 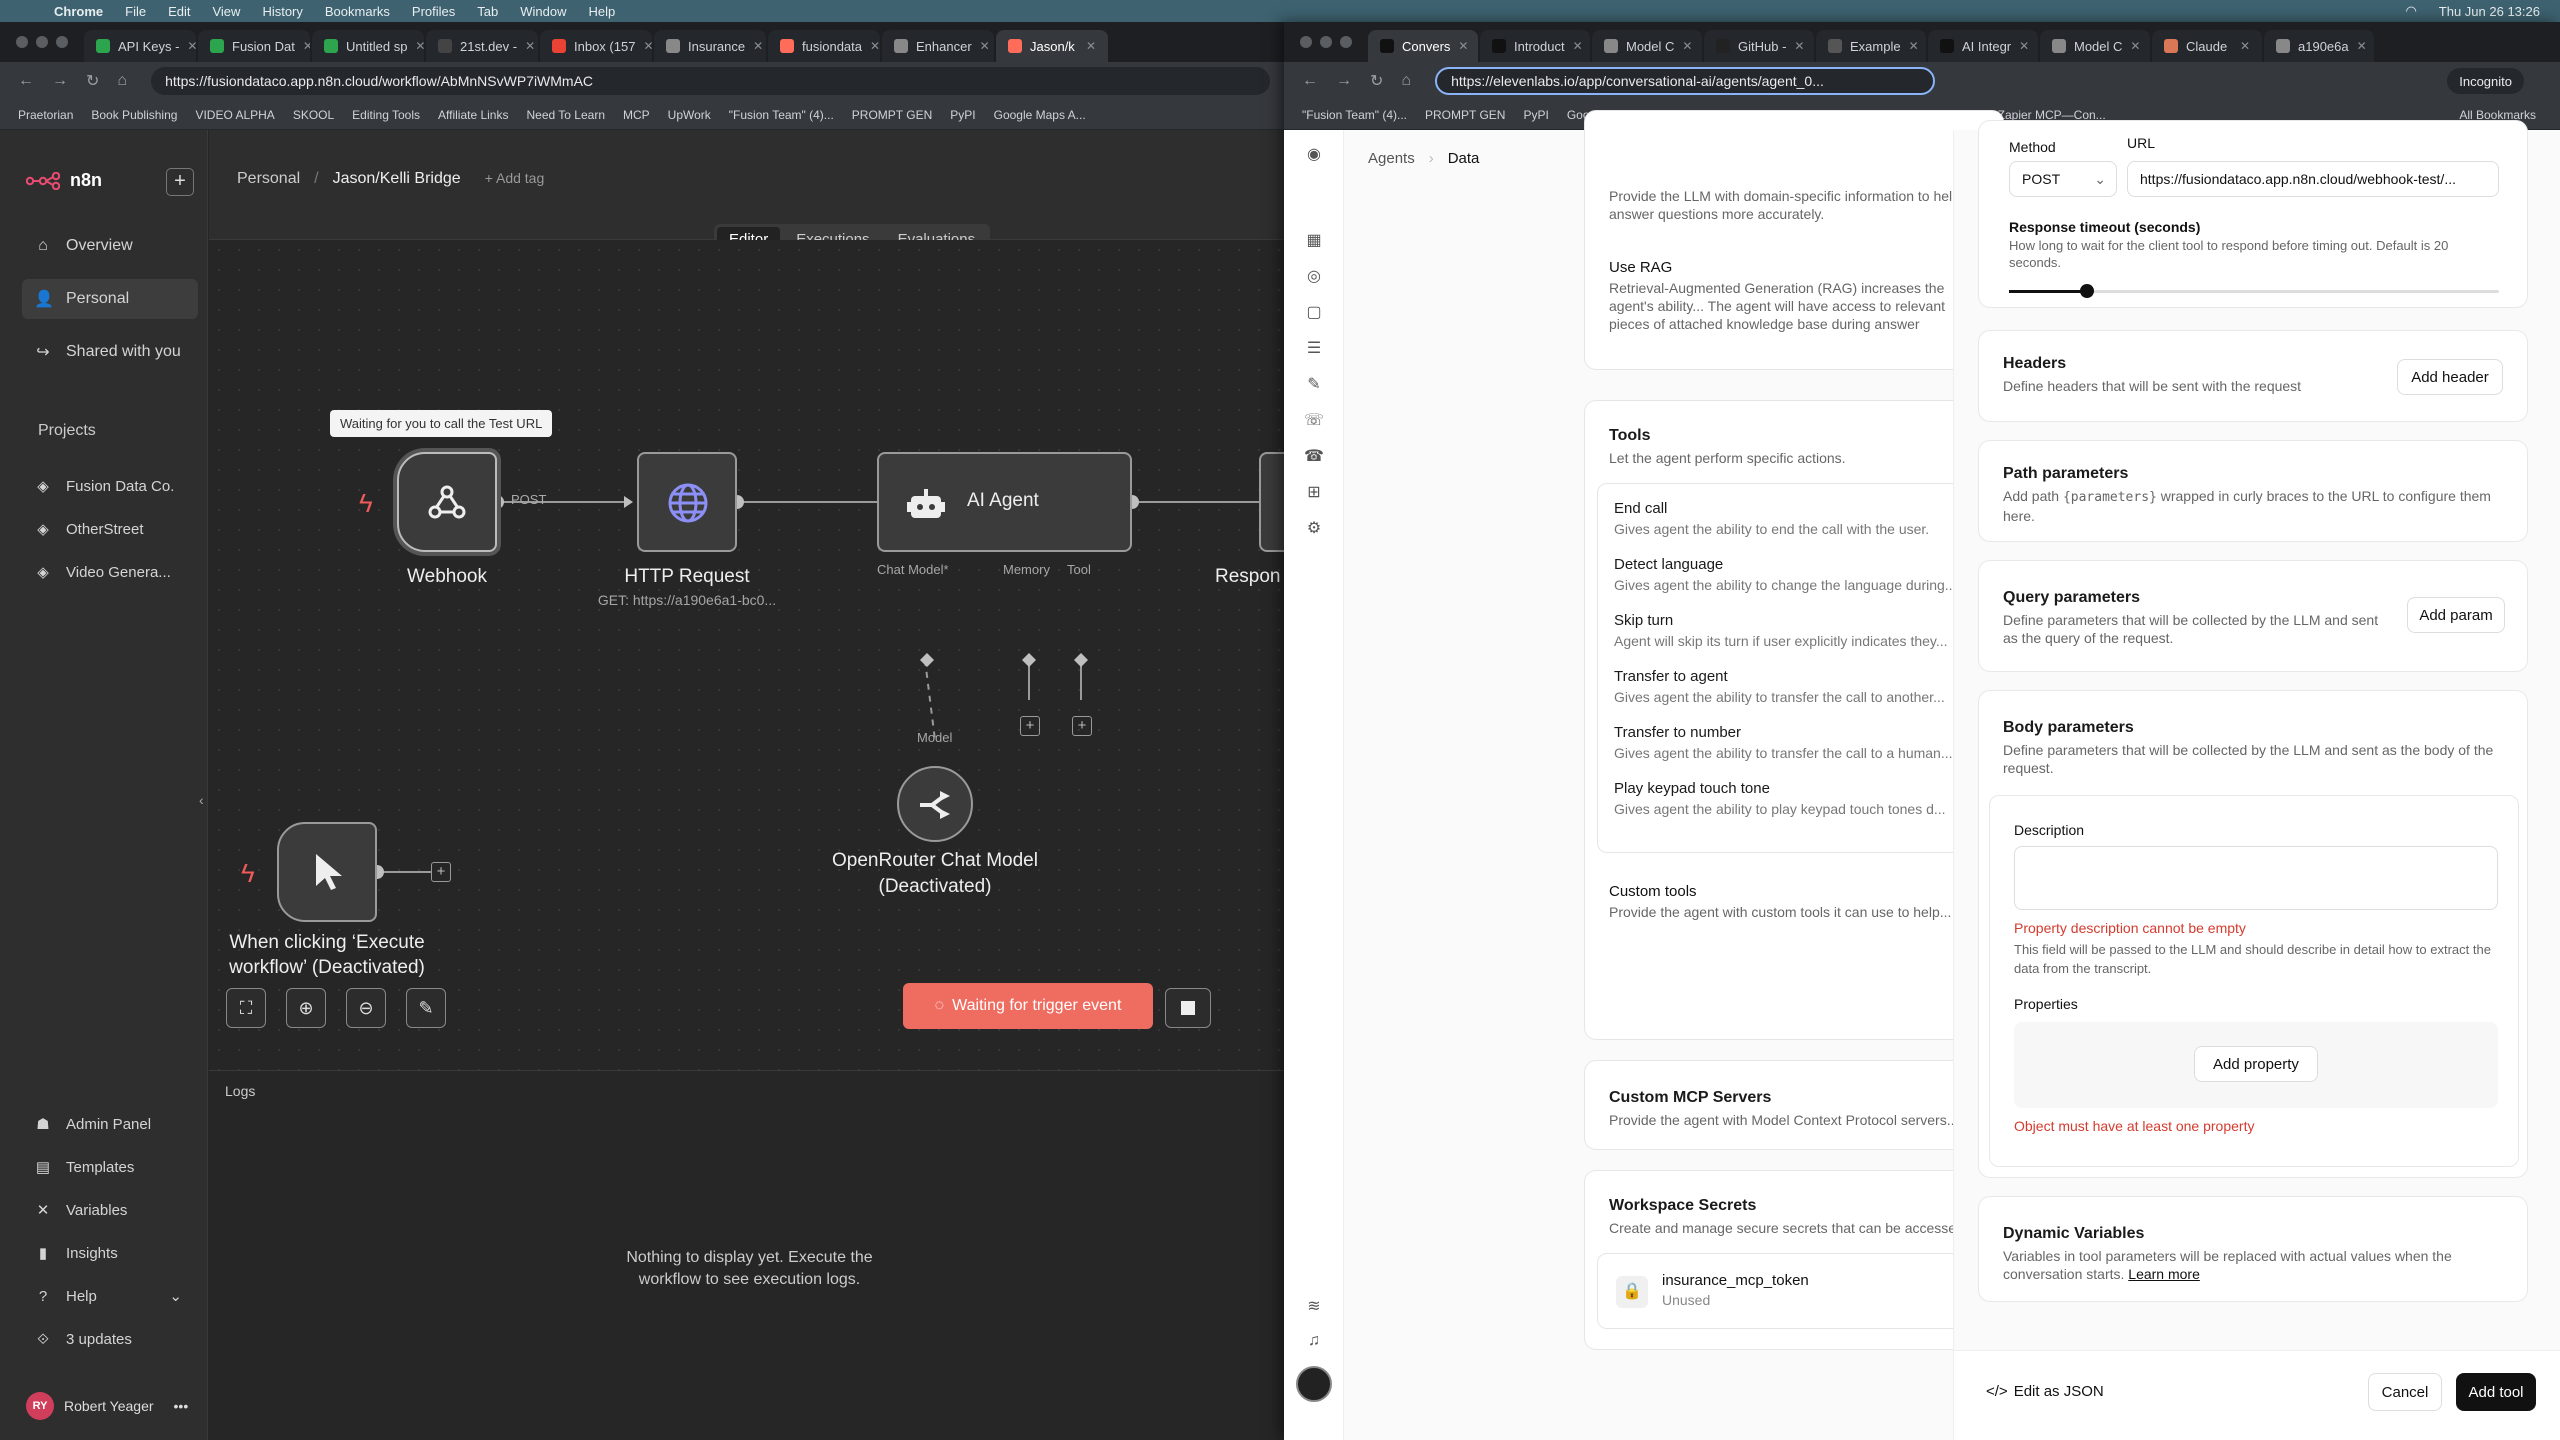 I want to click on chat-icon: ▢, so click(x=1314, y=314).